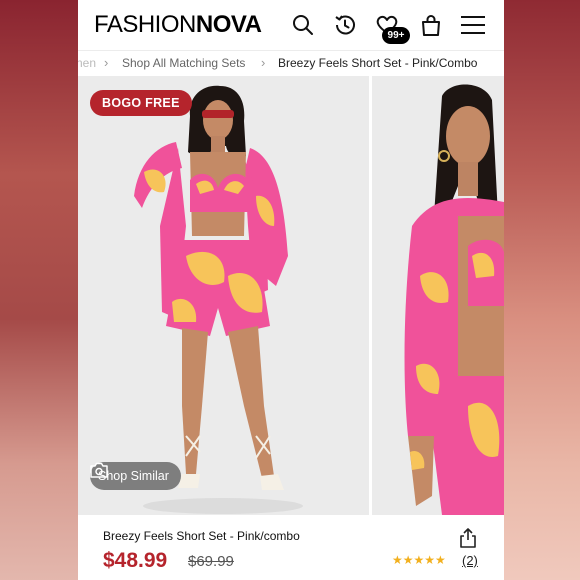 This screenshot has width=580, height=580. I want to click on sale-price: $48.99, so click(135, 560).